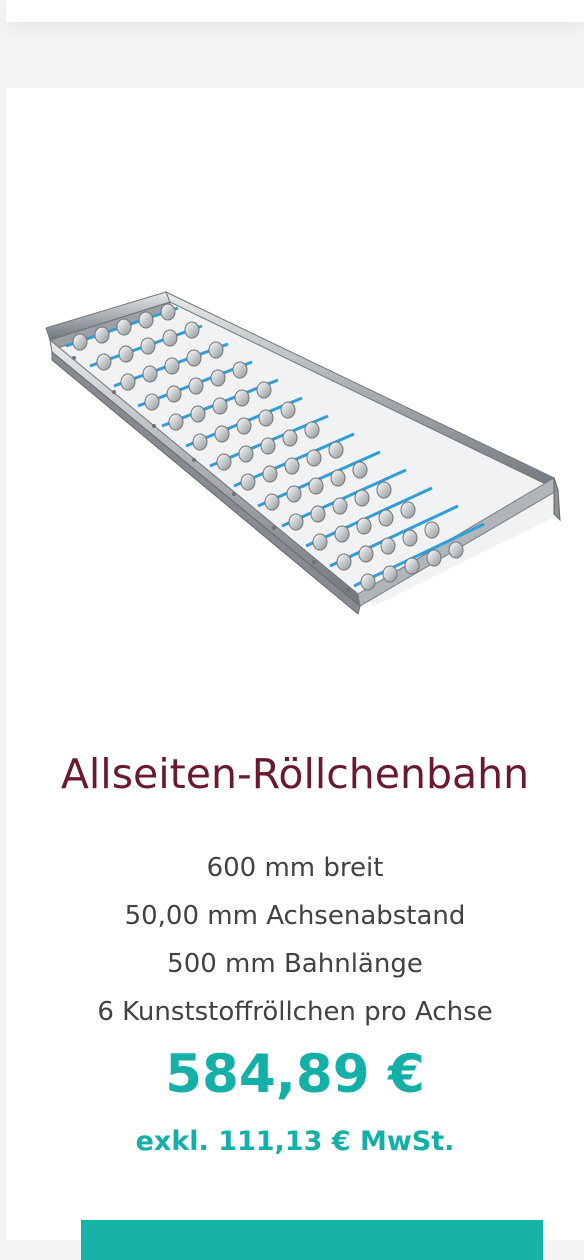  I want to click on spec-rollers-per-axle: 6 Kunststoffröllchen pro Achse, so click(295, 1012).